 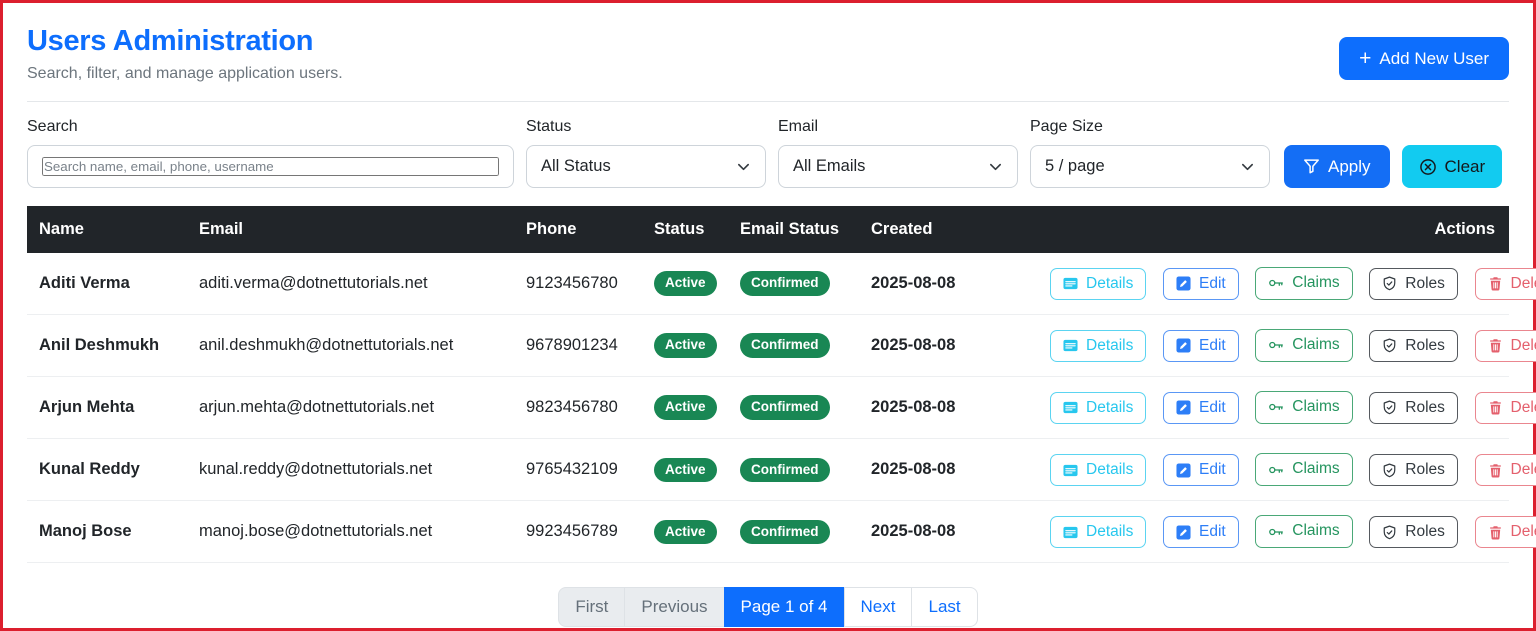 What do you see at coordinates (878, 607) in the screenshot?
I see `pagination-item-next: Next` at bounding box center [878, 607].